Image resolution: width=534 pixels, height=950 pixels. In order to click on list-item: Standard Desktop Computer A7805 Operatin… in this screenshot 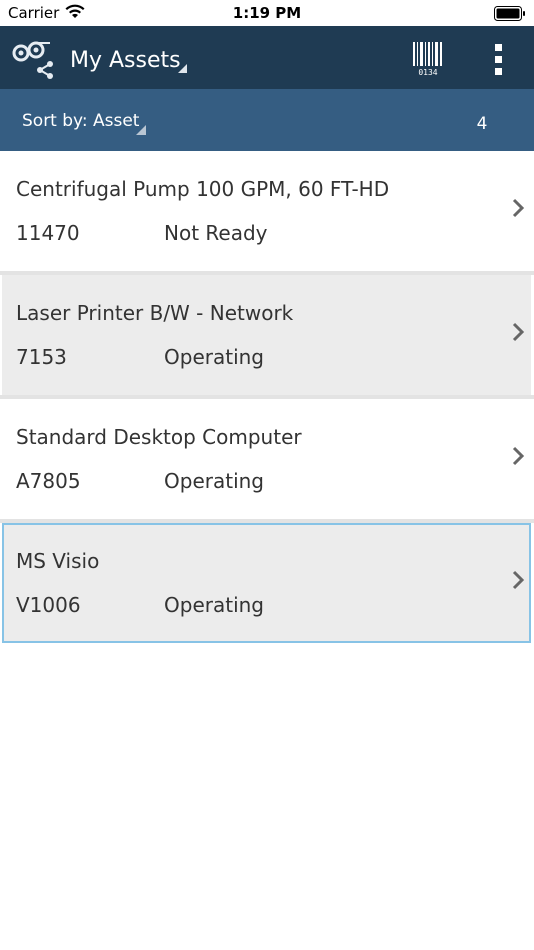, I will do `click(266, 459)`.